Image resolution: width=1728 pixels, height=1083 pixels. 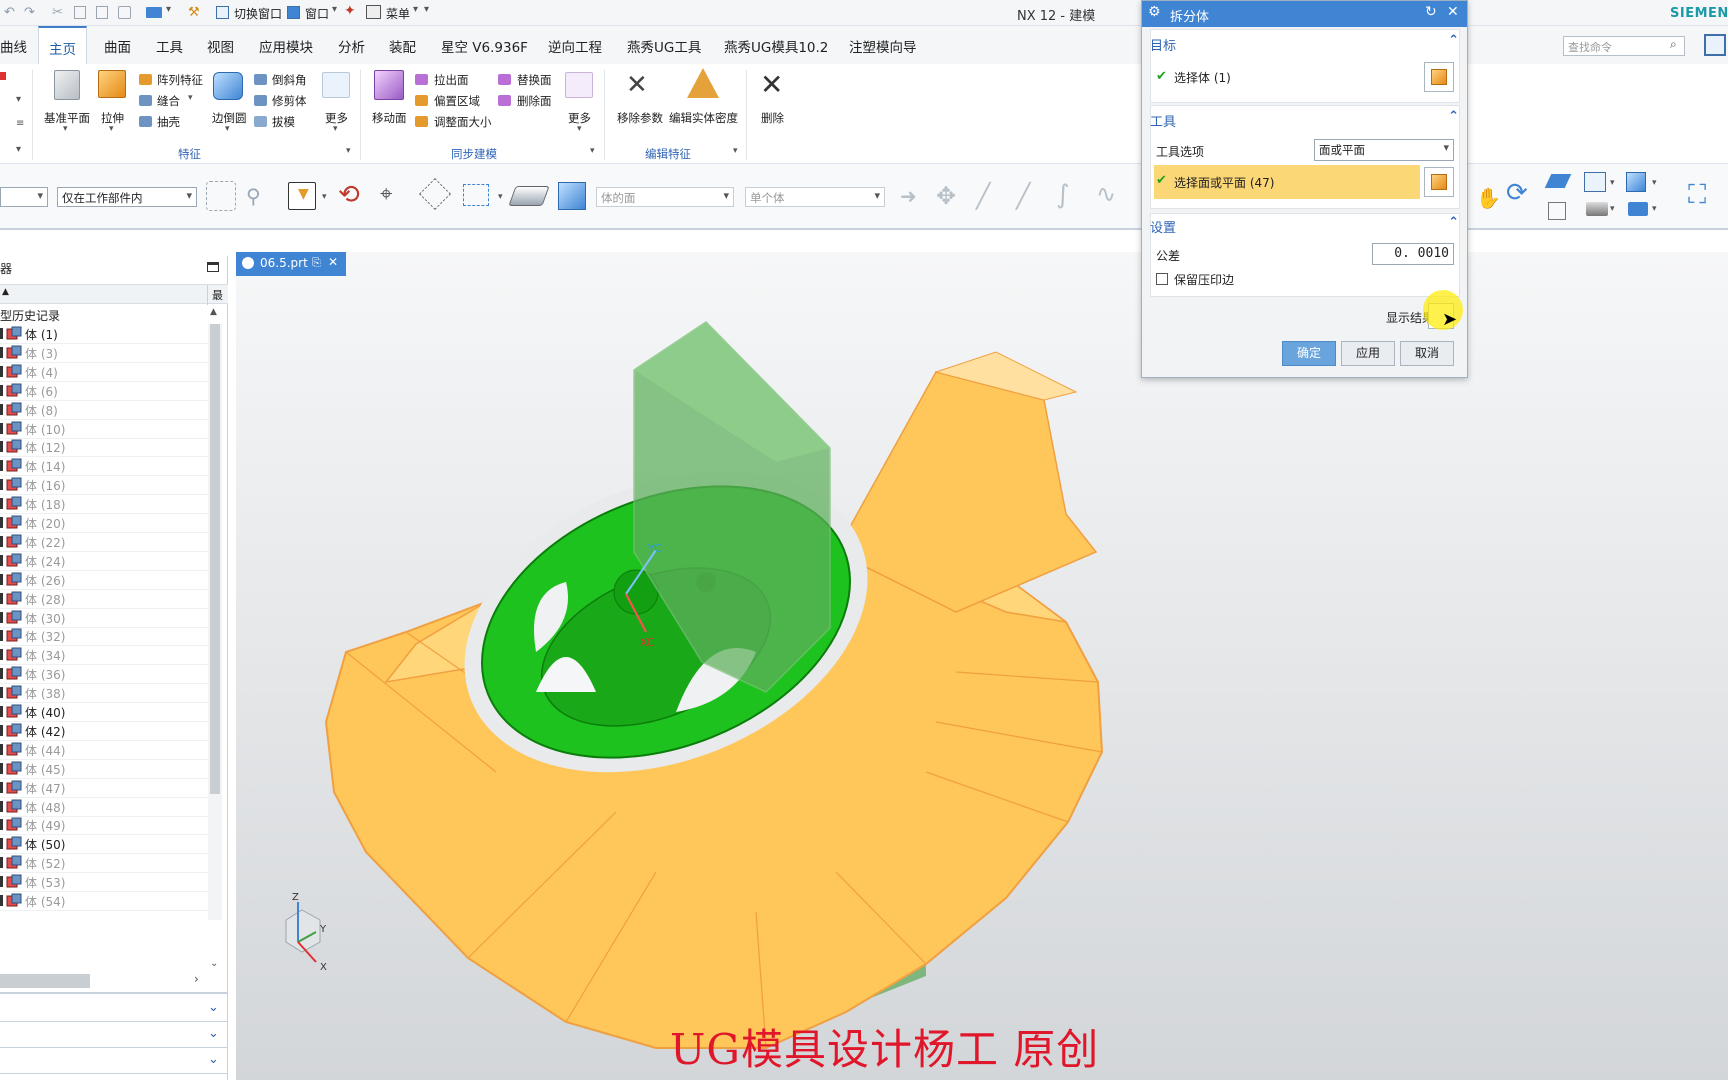 What do you see at coordinates (196, 979) in the screenshot?
I see `scroll-right-icon: ›` at bounding box center [196, 979].